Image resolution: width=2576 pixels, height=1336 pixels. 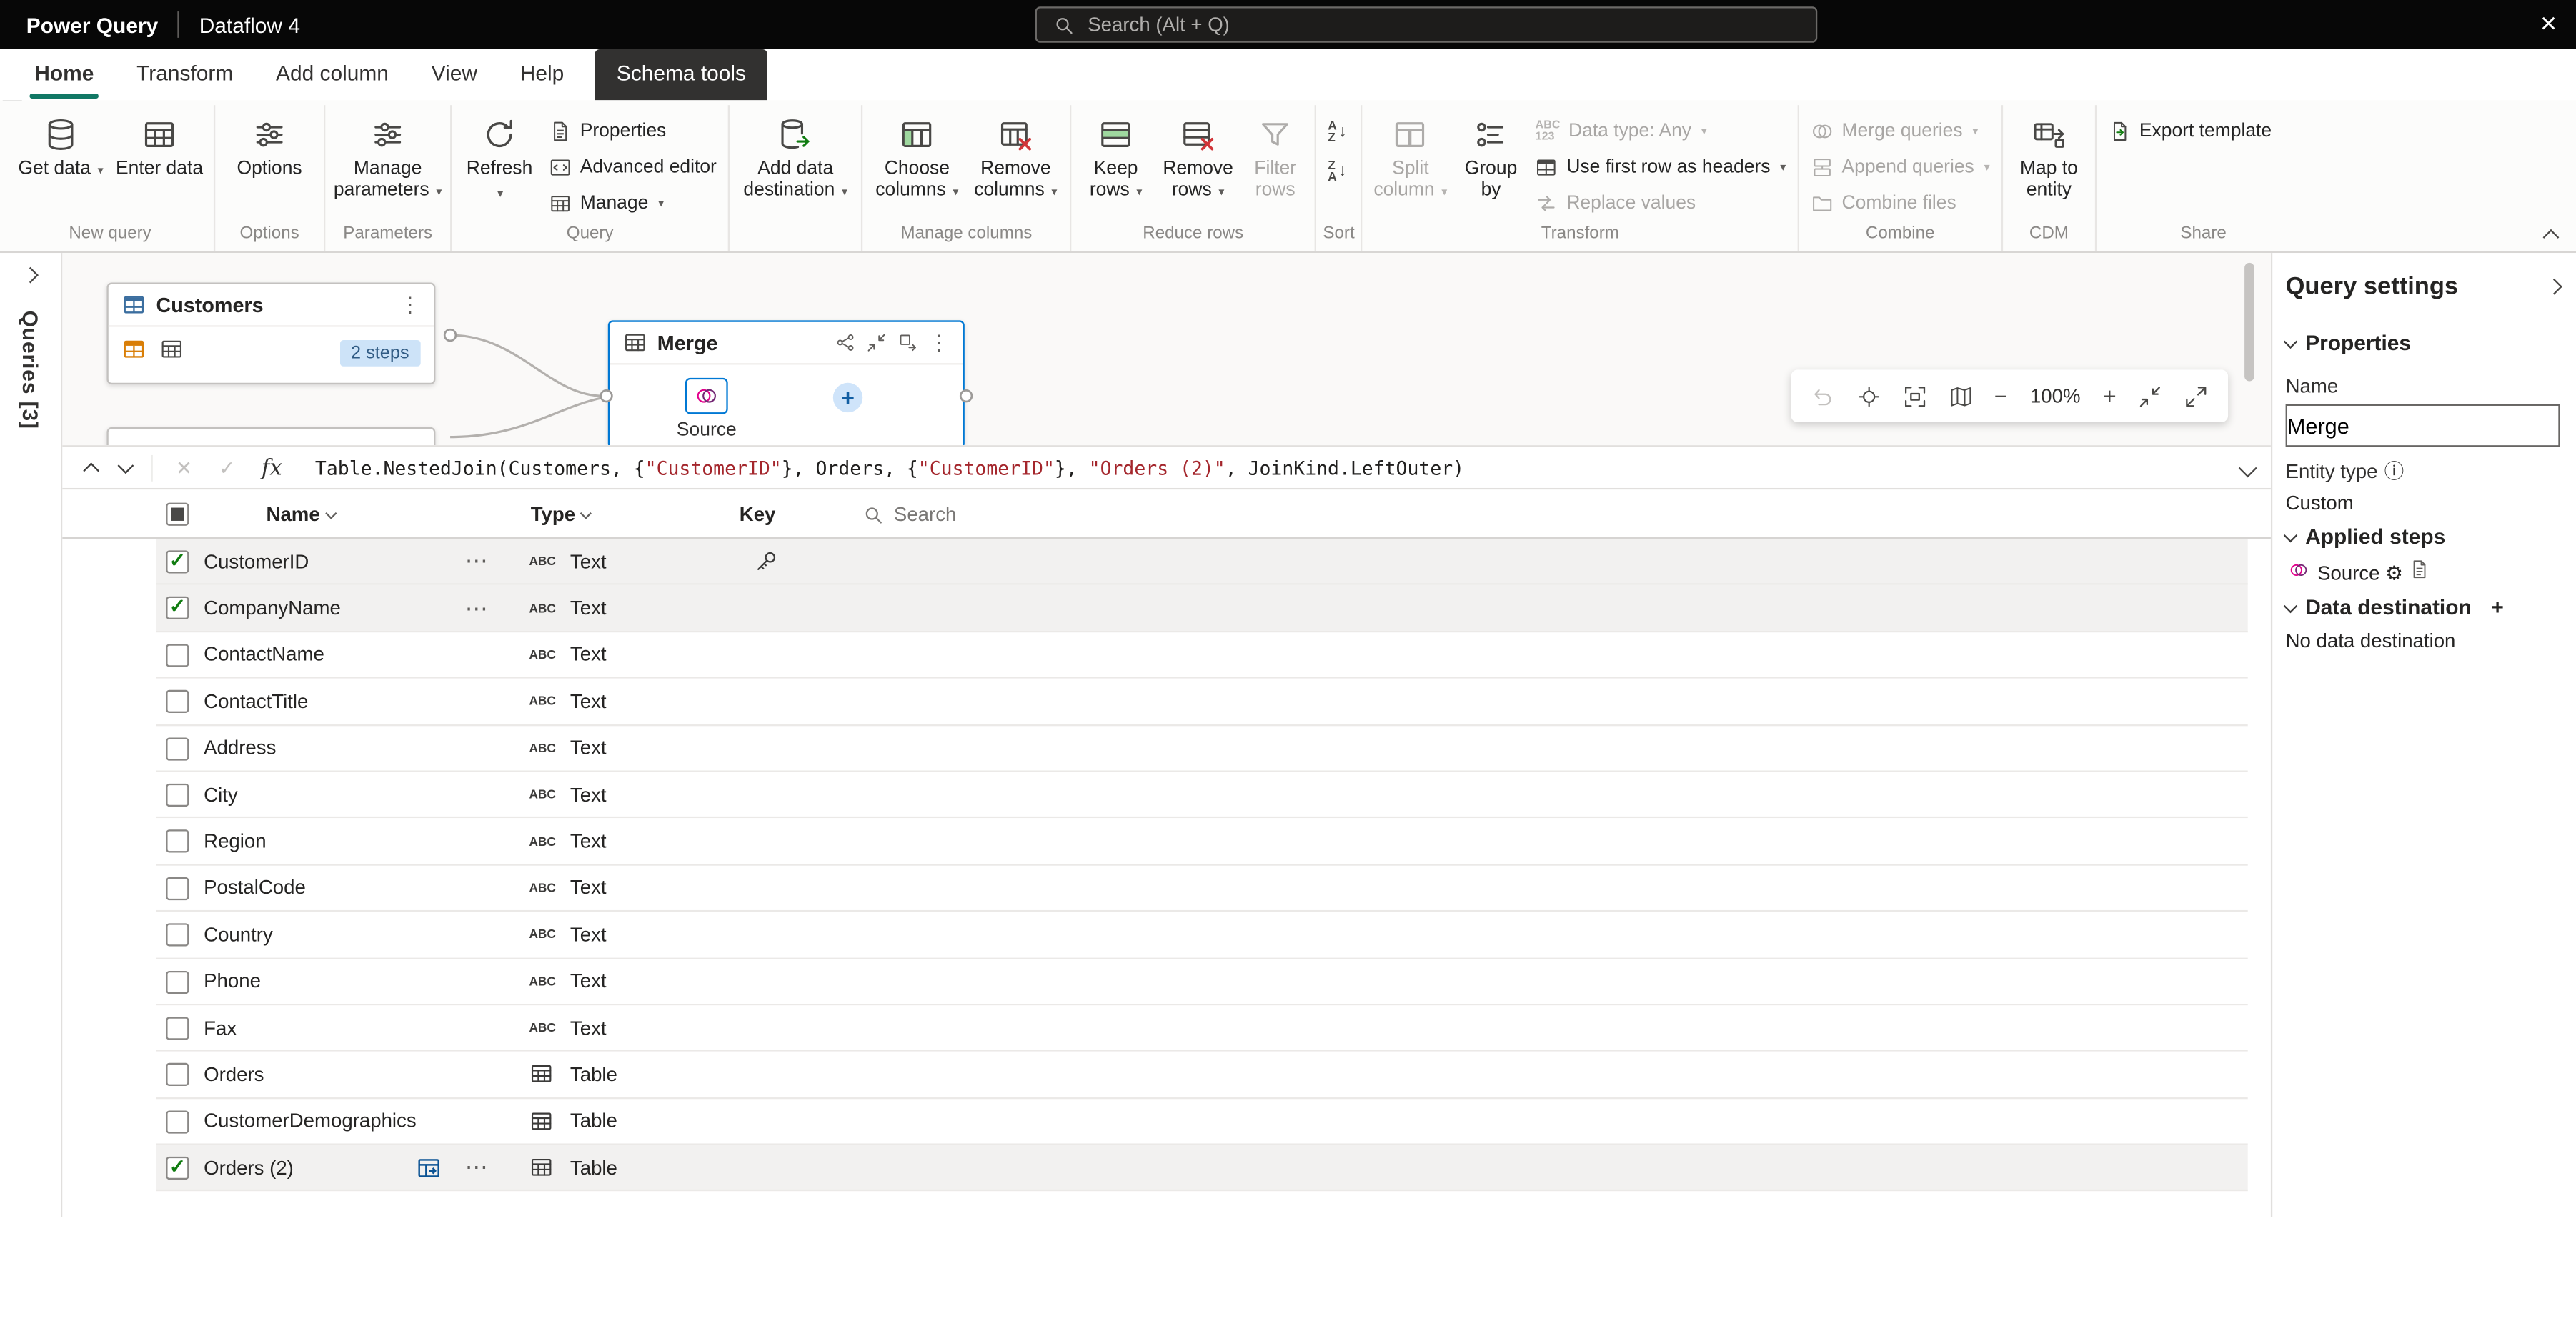 I want to click on grid-search, so click(x=968, y=514).